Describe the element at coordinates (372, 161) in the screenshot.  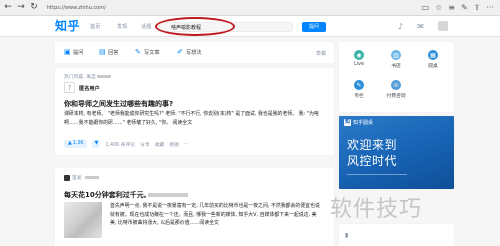
I see `banner-line-2: 风控时代` at that location.